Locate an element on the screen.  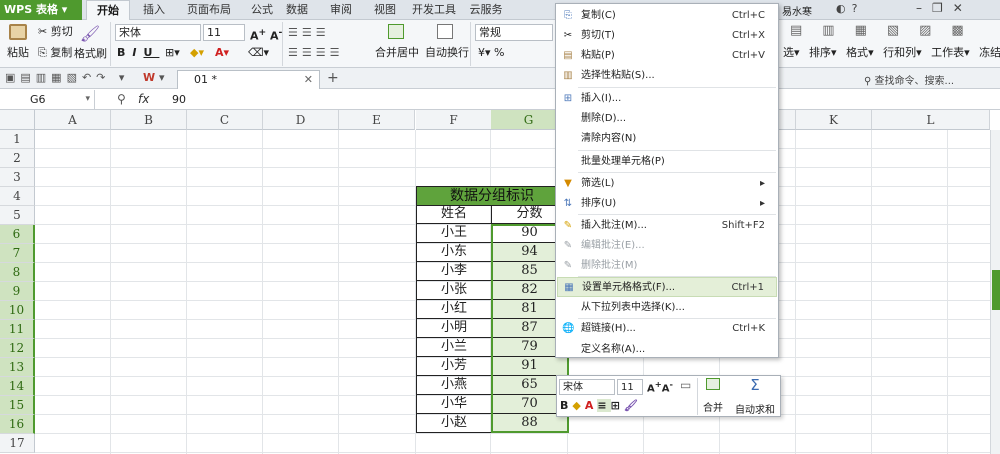
mini-font-select: 宋体 is located at coordinates (587, 387).